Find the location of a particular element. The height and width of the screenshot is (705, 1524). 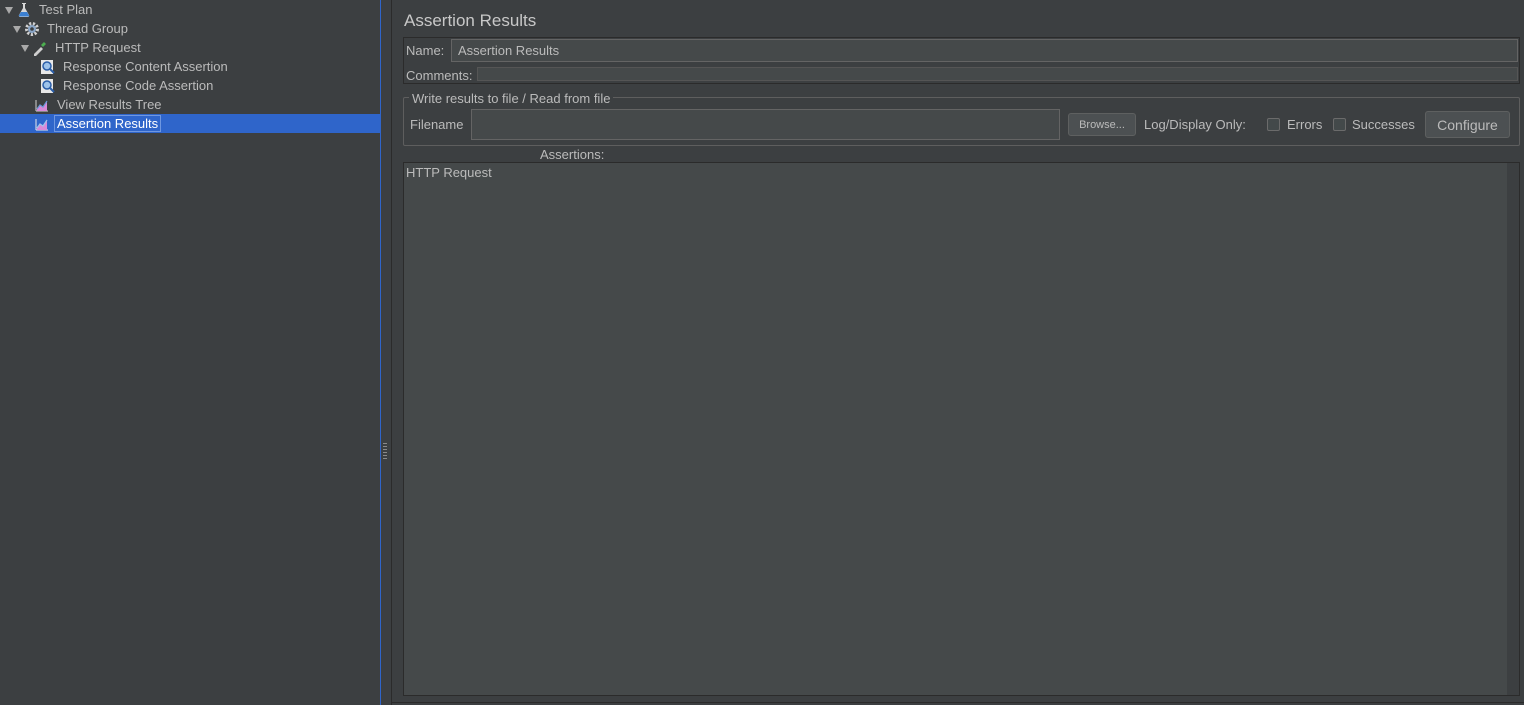

name-field: Assertion Results is located at coordinates (984, 50).